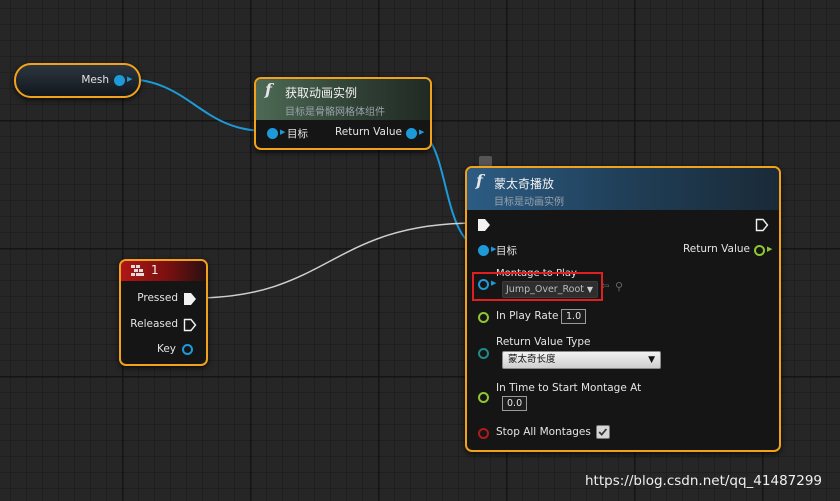  I want to click on play-rate-input: 1.0, so click(574, 316).